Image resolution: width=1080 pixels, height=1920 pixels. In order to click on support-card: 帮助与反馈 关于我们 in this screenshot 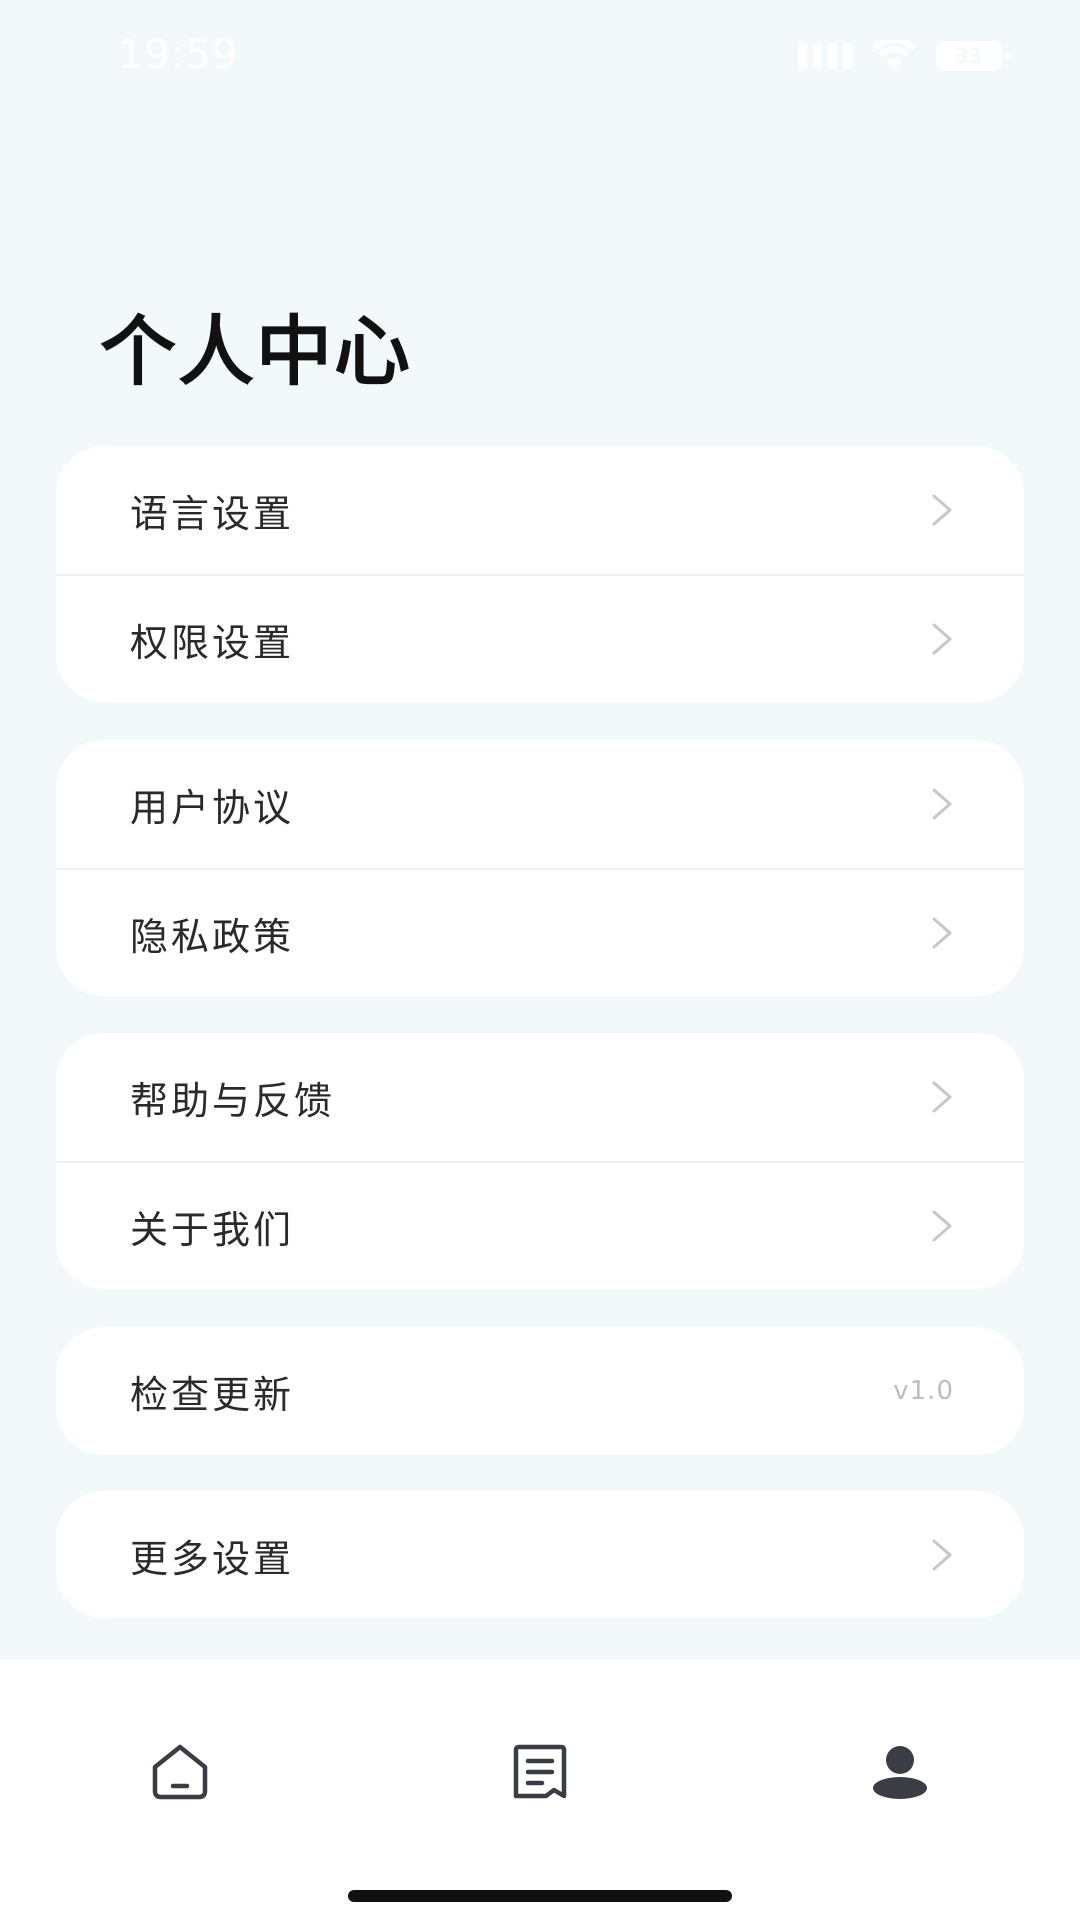, I will do `click(540, 1161)`.